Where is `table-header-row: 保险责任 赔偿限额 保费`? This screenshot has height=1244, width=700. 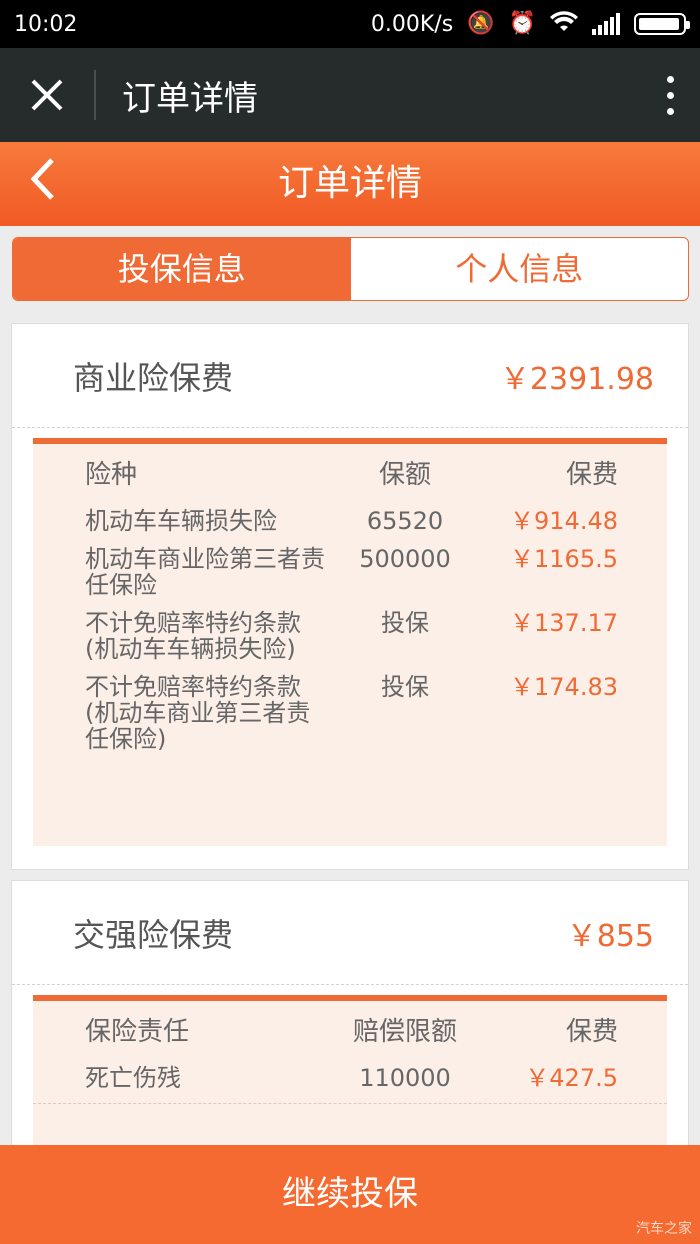 table-header-row: 保险责任 赔偿限额 保费 is located at coordinates (350, 1032).